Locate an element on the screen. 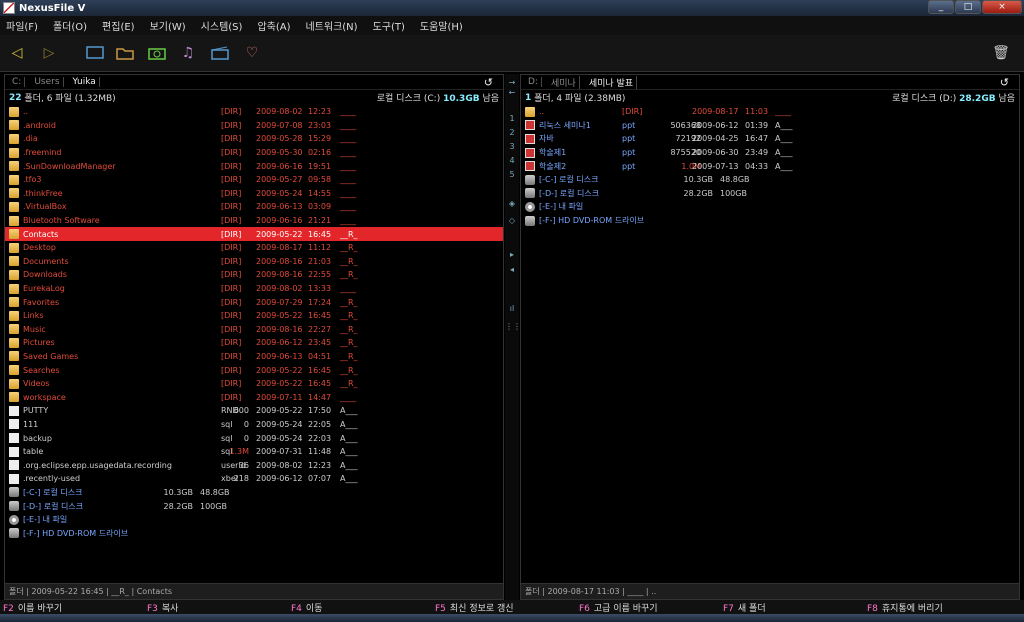 The image size is (1024, 622). dir-row: .android [DIR] 2009-07-08 23:03 ____ is located at coordinates (254, 126).